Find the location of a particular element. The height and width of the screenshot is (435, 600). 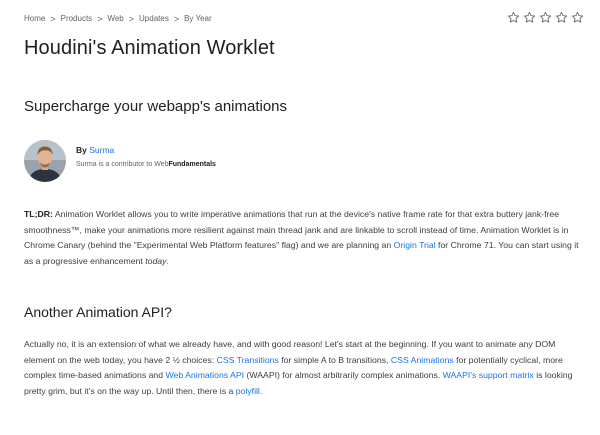

intro-emphasis: today is located at coordinates (156, 260).